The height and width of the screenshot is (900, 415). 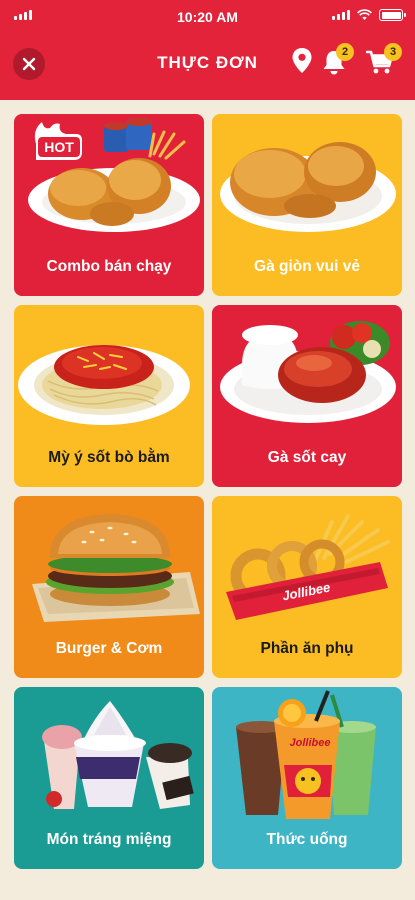 I want to click on battery-icon, so click(x=392, y=15).